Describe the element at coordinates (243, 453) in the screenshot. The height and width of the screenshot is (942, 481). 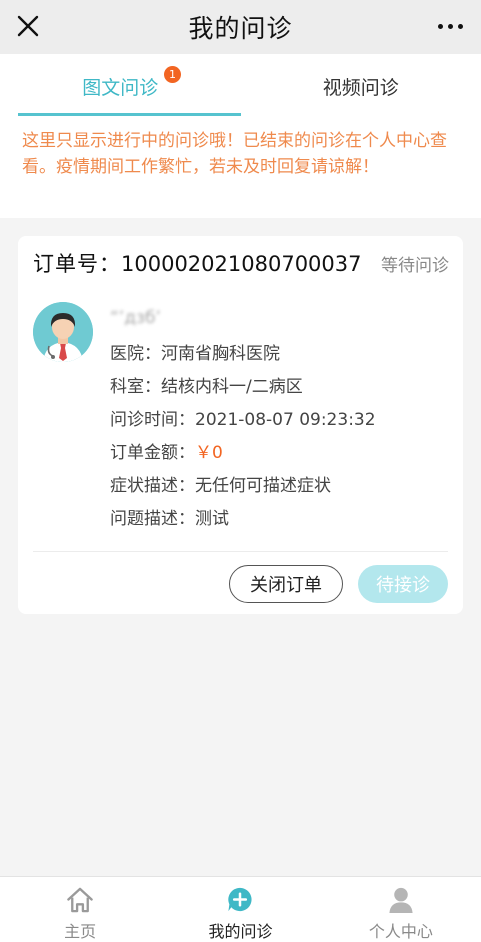
I see `order-amount-row: 订单金额：￥0` at that location.